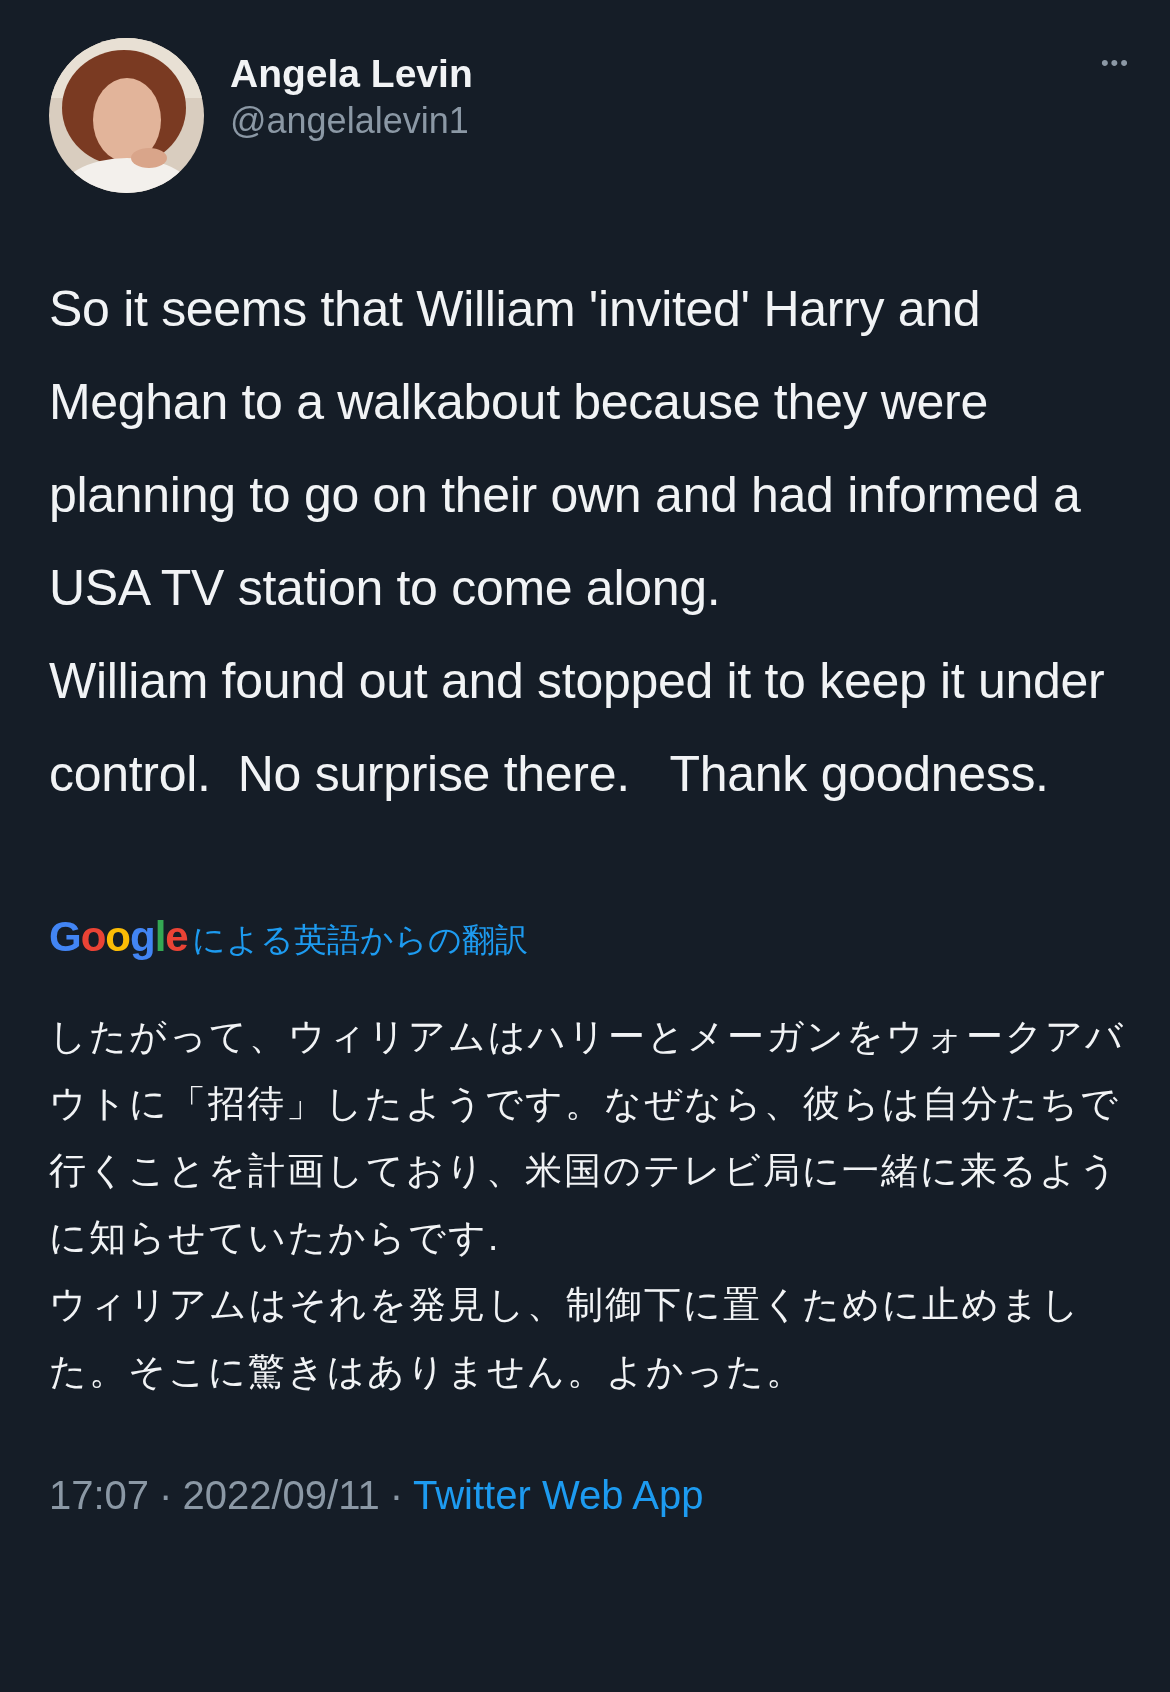 This screenshot has height=1692, width=1170. I want to click on tweet-text: William found out and stopped it to keep it under control. No surprise there. Thank goodness., so click(577, 728).